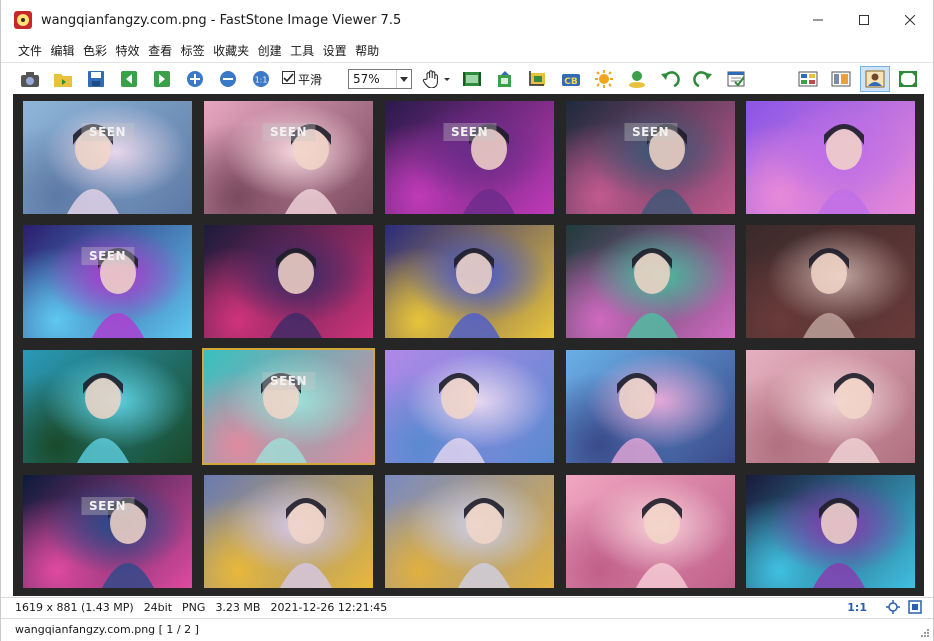  I want to click on menu-settings: 设置, so click(335, 50).